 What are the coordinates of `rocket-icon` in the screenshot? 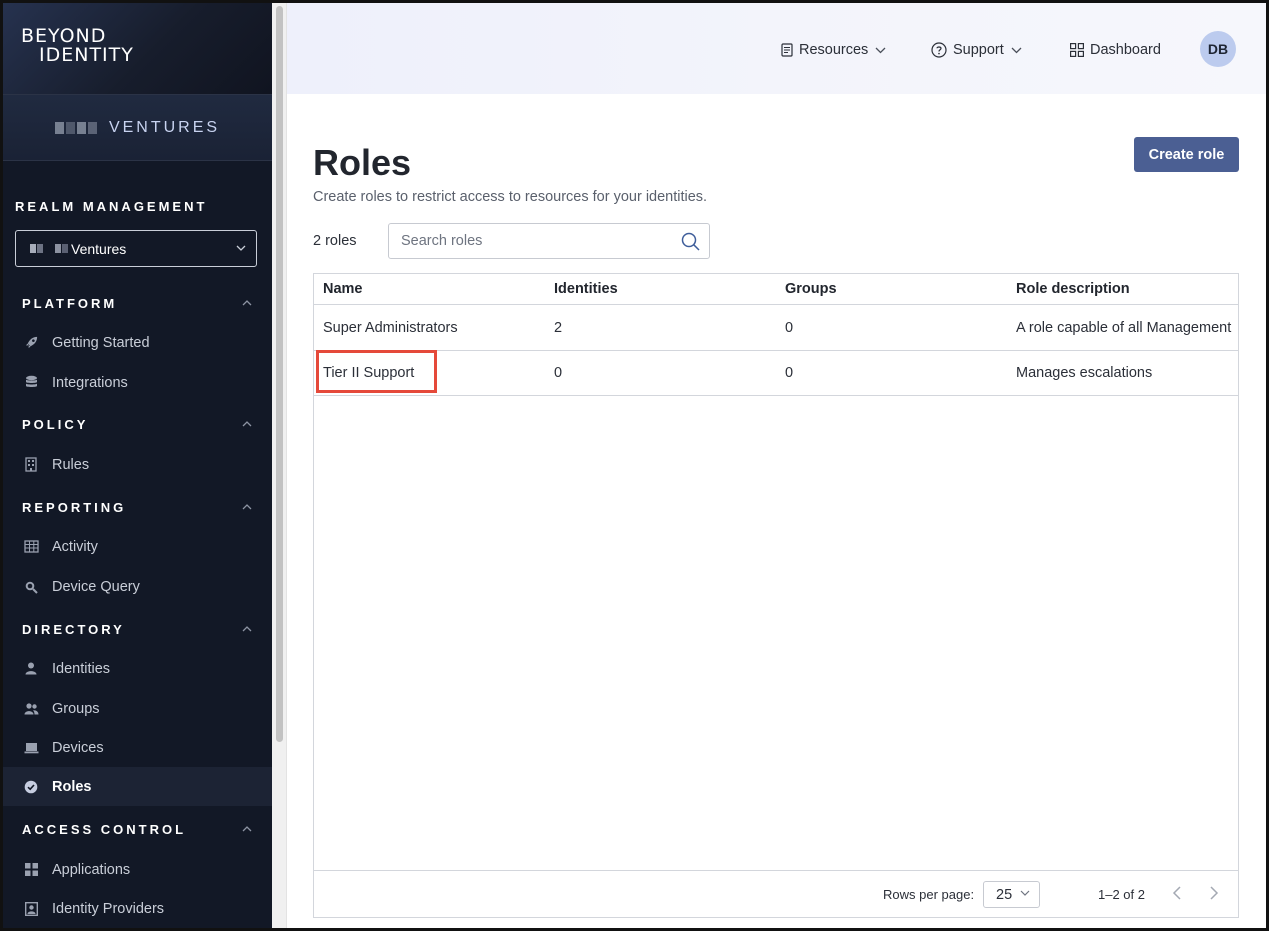 It's located at (31, 343).